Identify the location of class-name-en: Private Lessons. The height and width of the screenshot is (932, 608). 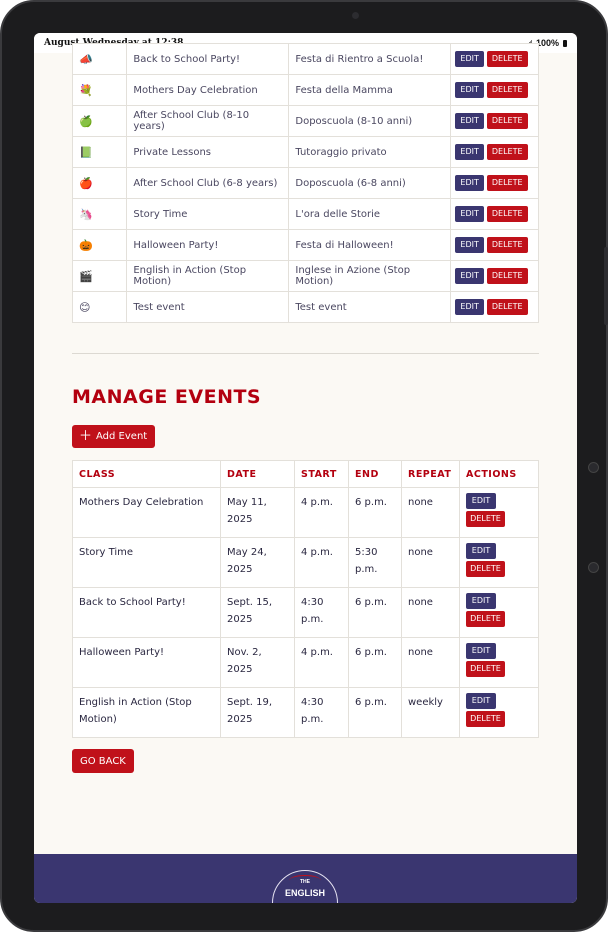
(208, 152).